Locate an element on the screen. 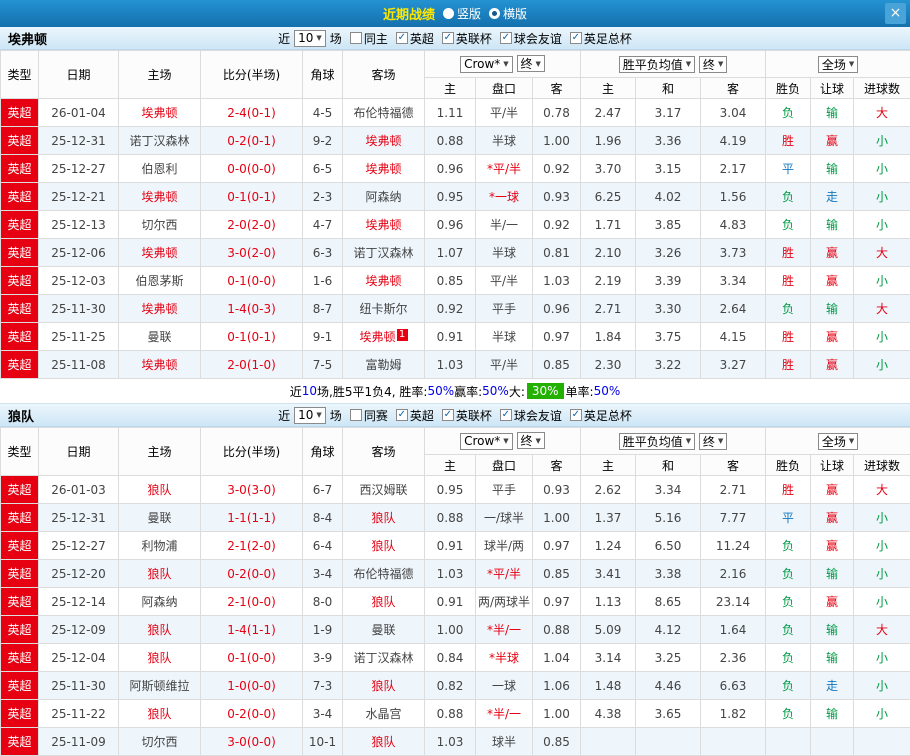 This screenshot has height=756, width=910. score-cell: 1-4(1-1) is located at coordinates (252, 630).